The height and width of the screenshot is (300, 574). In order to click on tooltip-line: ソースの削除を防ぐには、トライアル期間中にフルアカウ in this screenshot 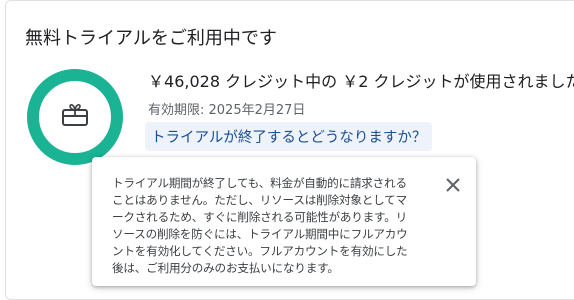, I will do `click(260, 234)`.